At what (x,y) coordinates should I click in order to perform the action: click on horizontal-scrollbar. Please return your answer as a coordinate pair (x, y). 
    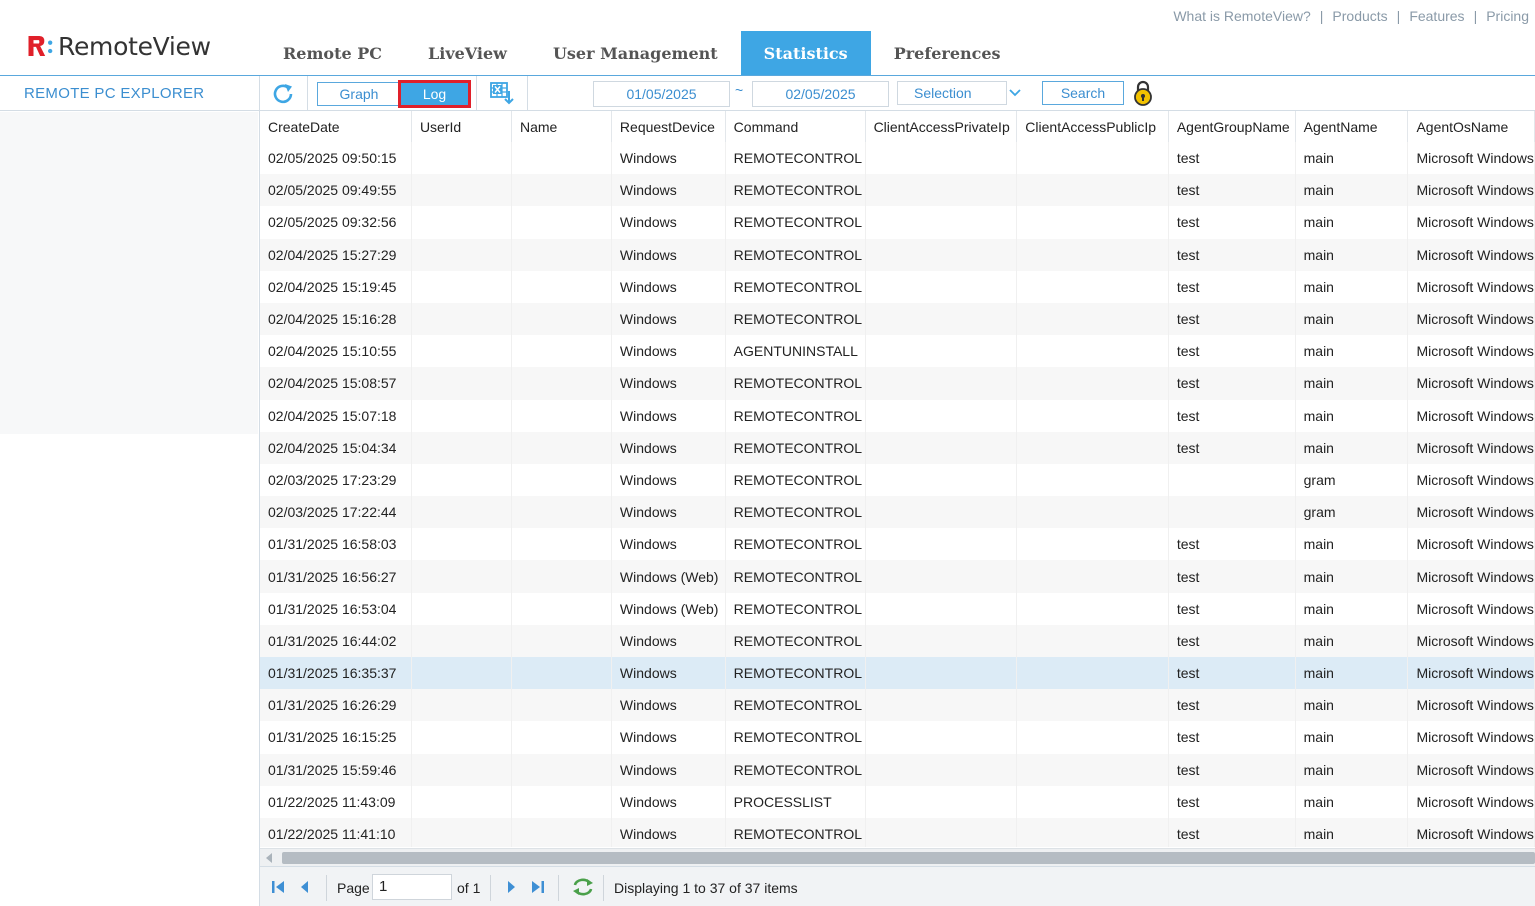
    Looking at the image, I should click on (897, 857).